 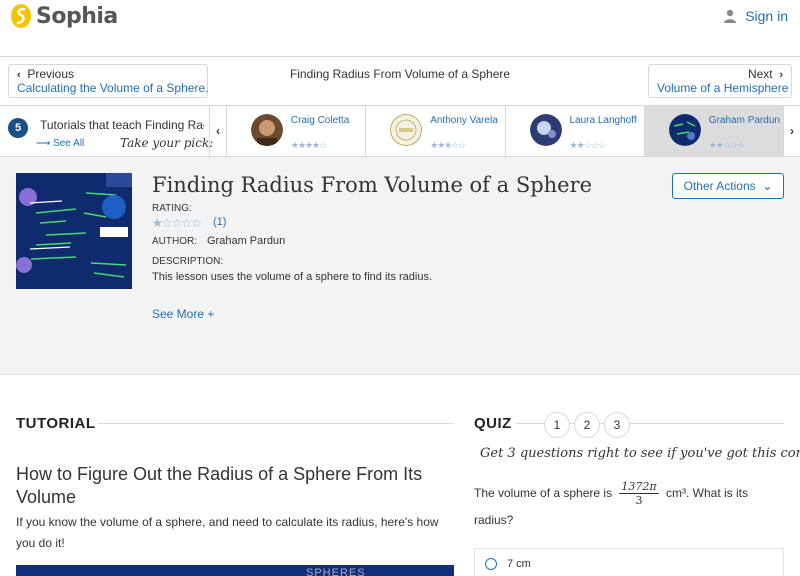 What do you see at coordinates (112, 88) in the screenshot?
I see `previous-lesson-link: Calculating the Volume of a Sphere.` at bounding box center [112, 88].